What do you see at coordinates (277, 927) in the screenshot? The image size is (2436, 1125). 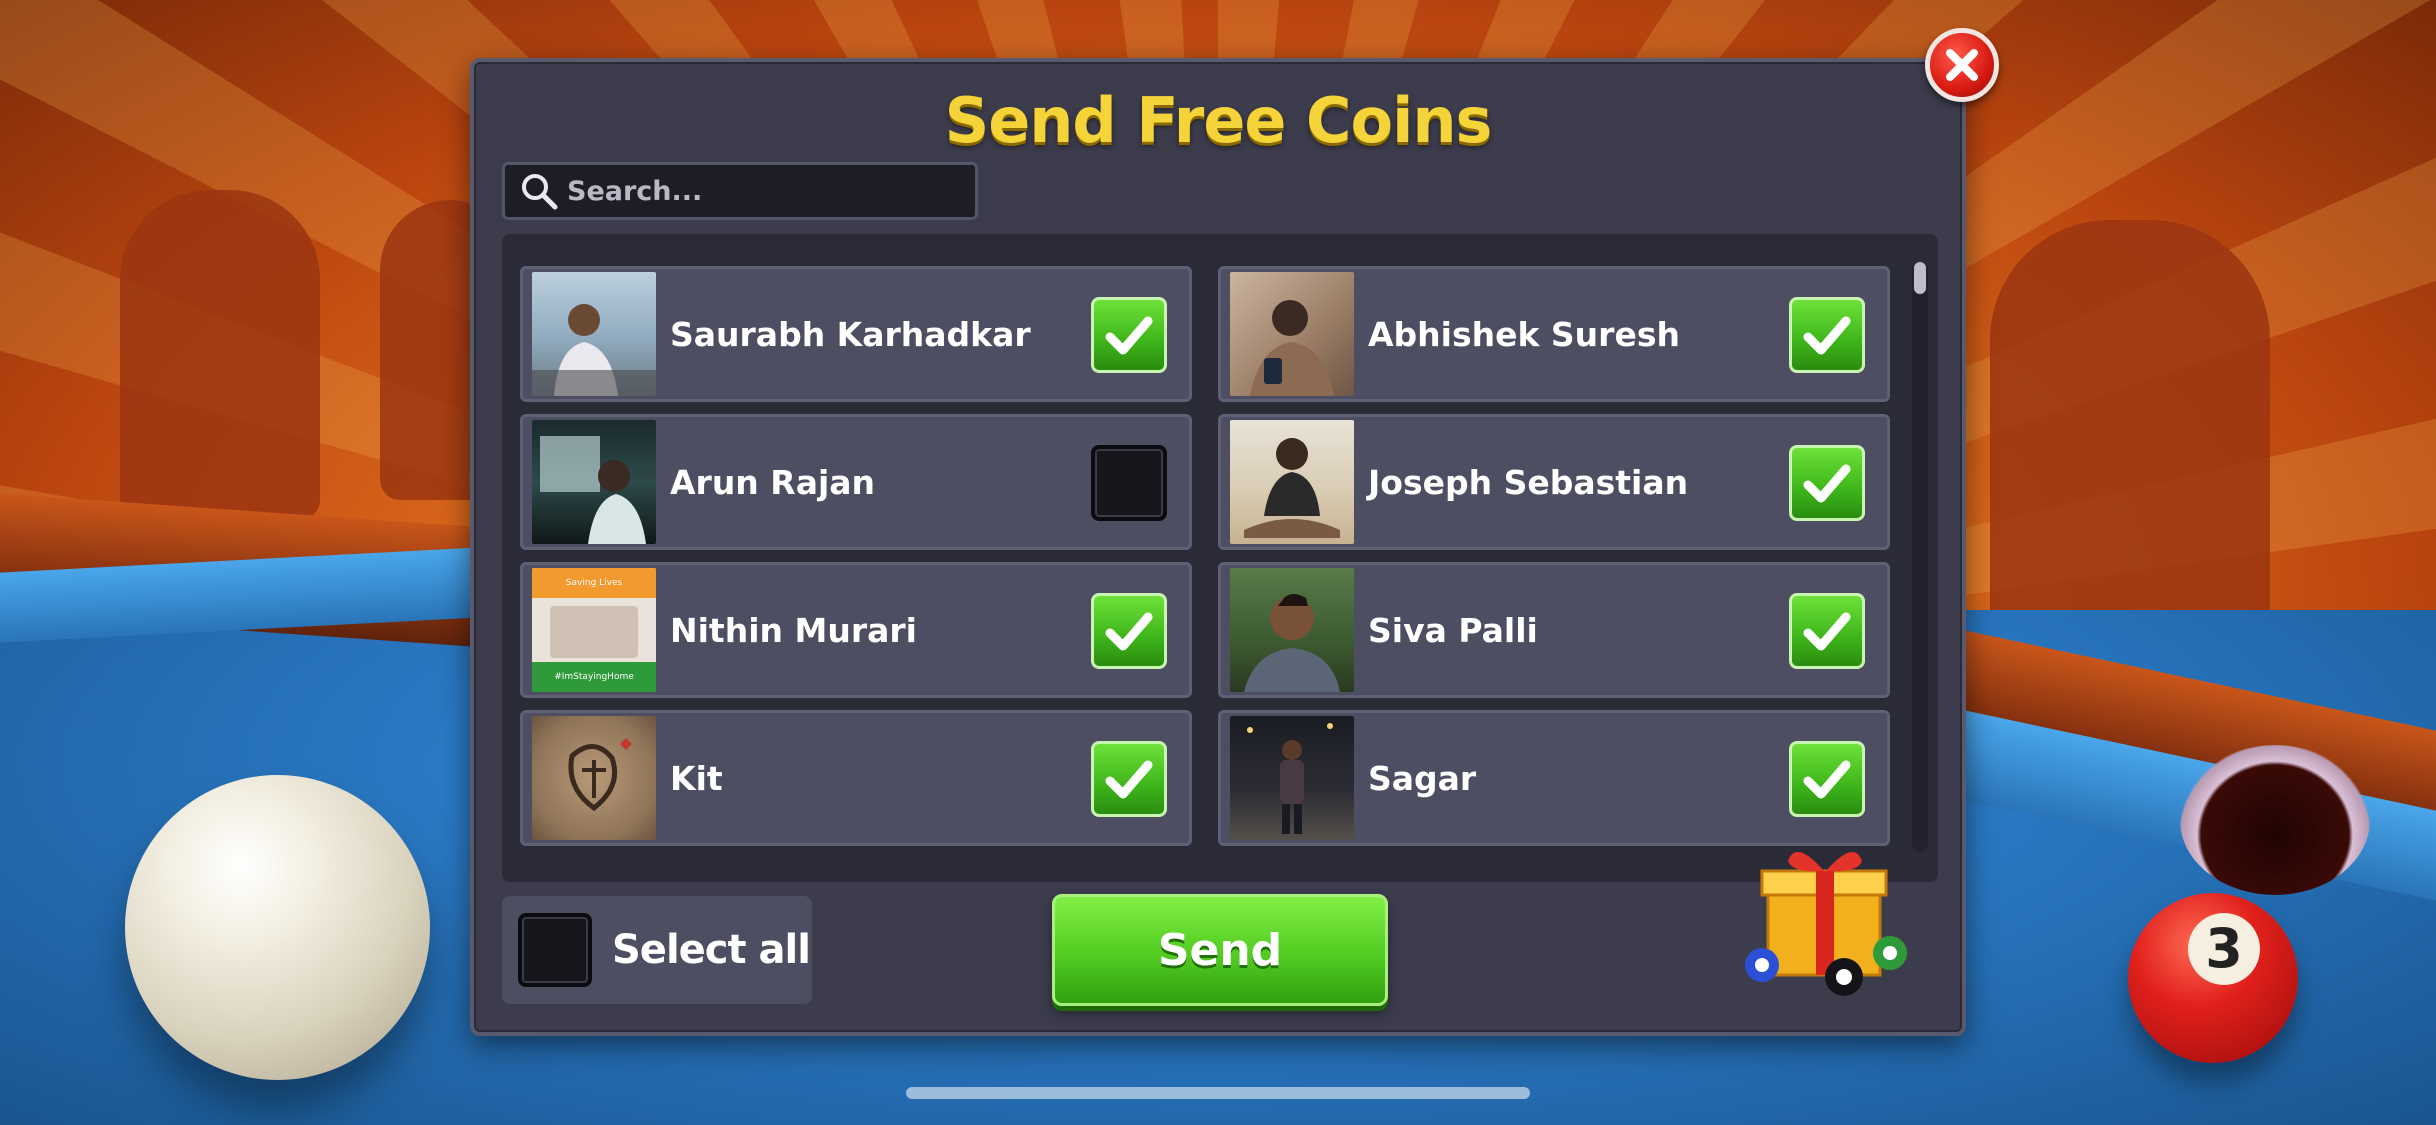 I see `cue-ball` at bounding box center [277, 927].